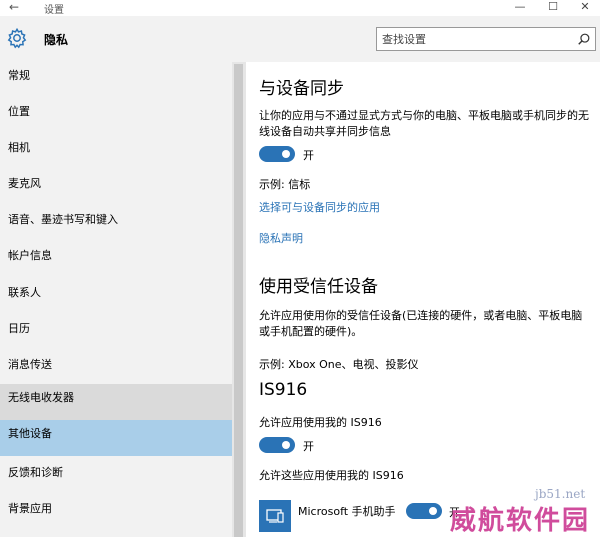  What do you see at coordinates (520, 521) in the screenshot?
I see `watermark-logo: 威航软件园` at bounding box center [520, 521].